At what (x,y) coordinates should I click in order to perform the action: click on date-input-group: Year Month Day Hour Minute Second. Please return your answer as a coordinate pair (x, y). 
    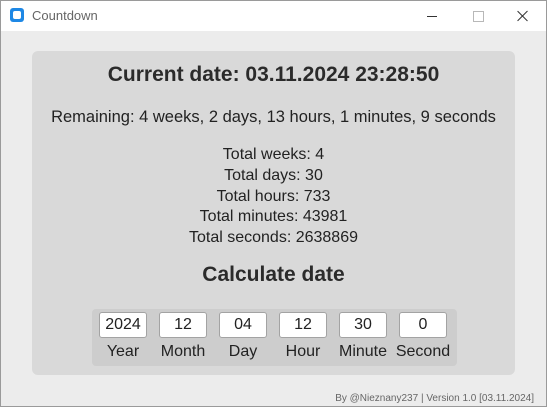
    Looking at the image, I should click on (274, 337).